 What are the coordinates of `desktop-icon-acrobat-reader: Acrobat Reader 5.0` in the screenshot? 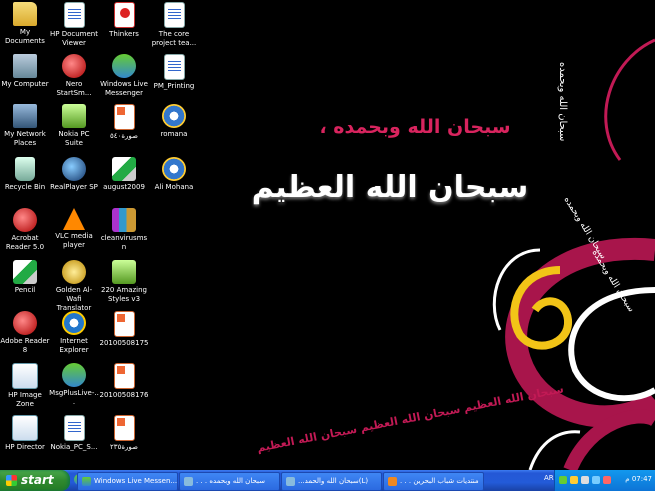 It's located at (25, 230).